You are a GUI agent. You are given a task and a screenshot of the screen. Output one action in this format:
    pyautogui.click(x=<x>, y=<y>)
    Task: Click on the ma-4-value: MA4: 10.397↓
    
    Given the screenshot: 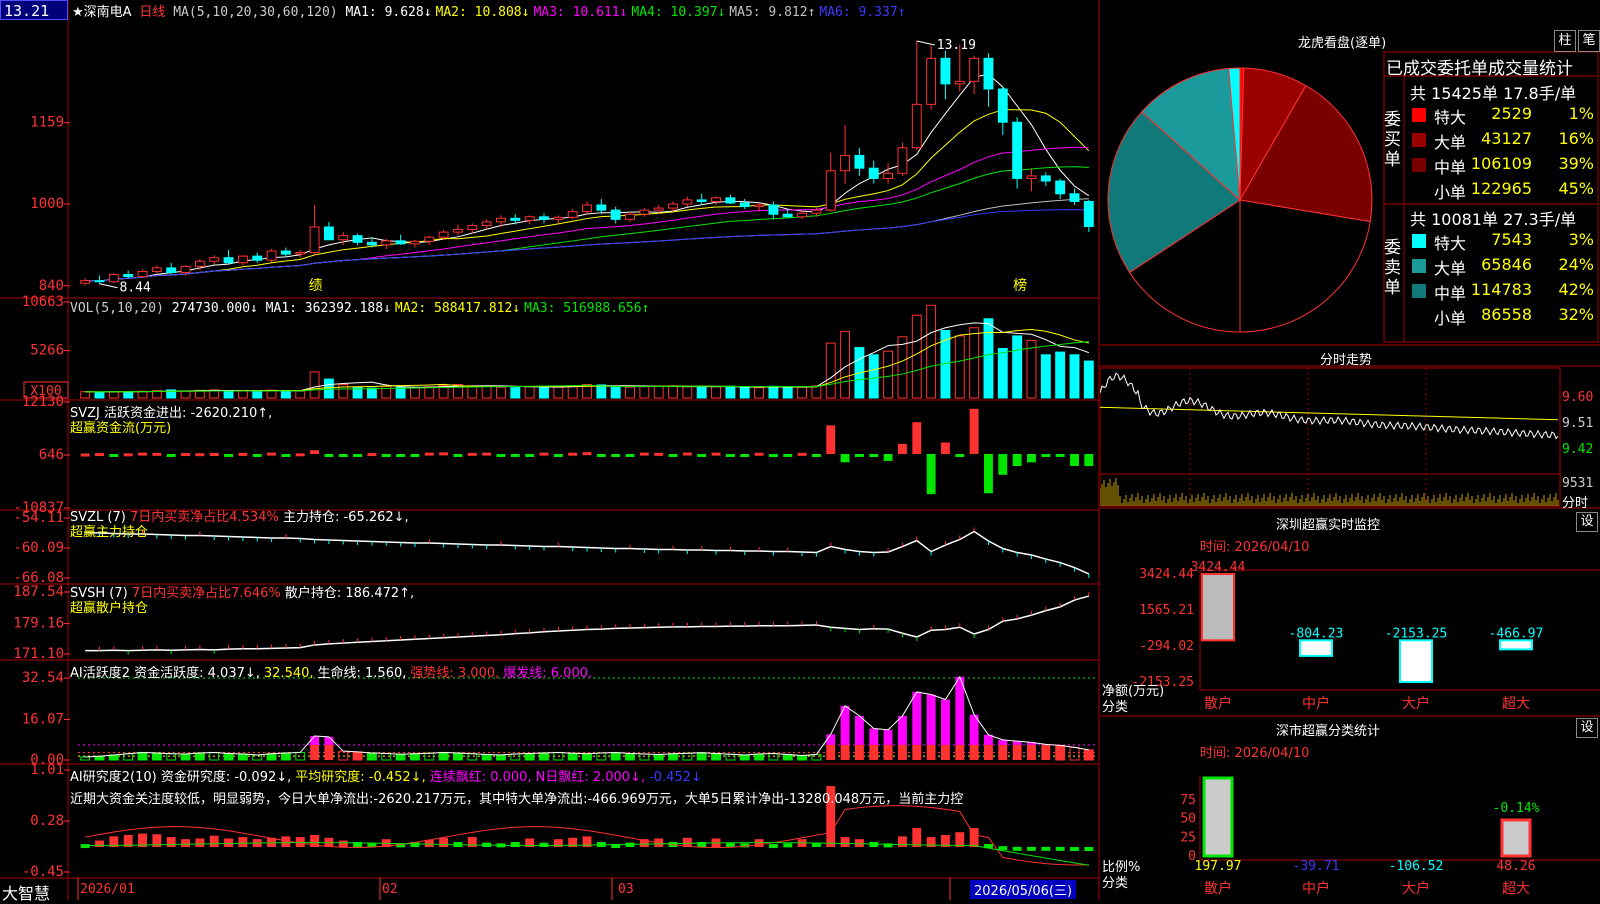 What is the action you would take?
    pyautogui.click(x=678, y=12)
    